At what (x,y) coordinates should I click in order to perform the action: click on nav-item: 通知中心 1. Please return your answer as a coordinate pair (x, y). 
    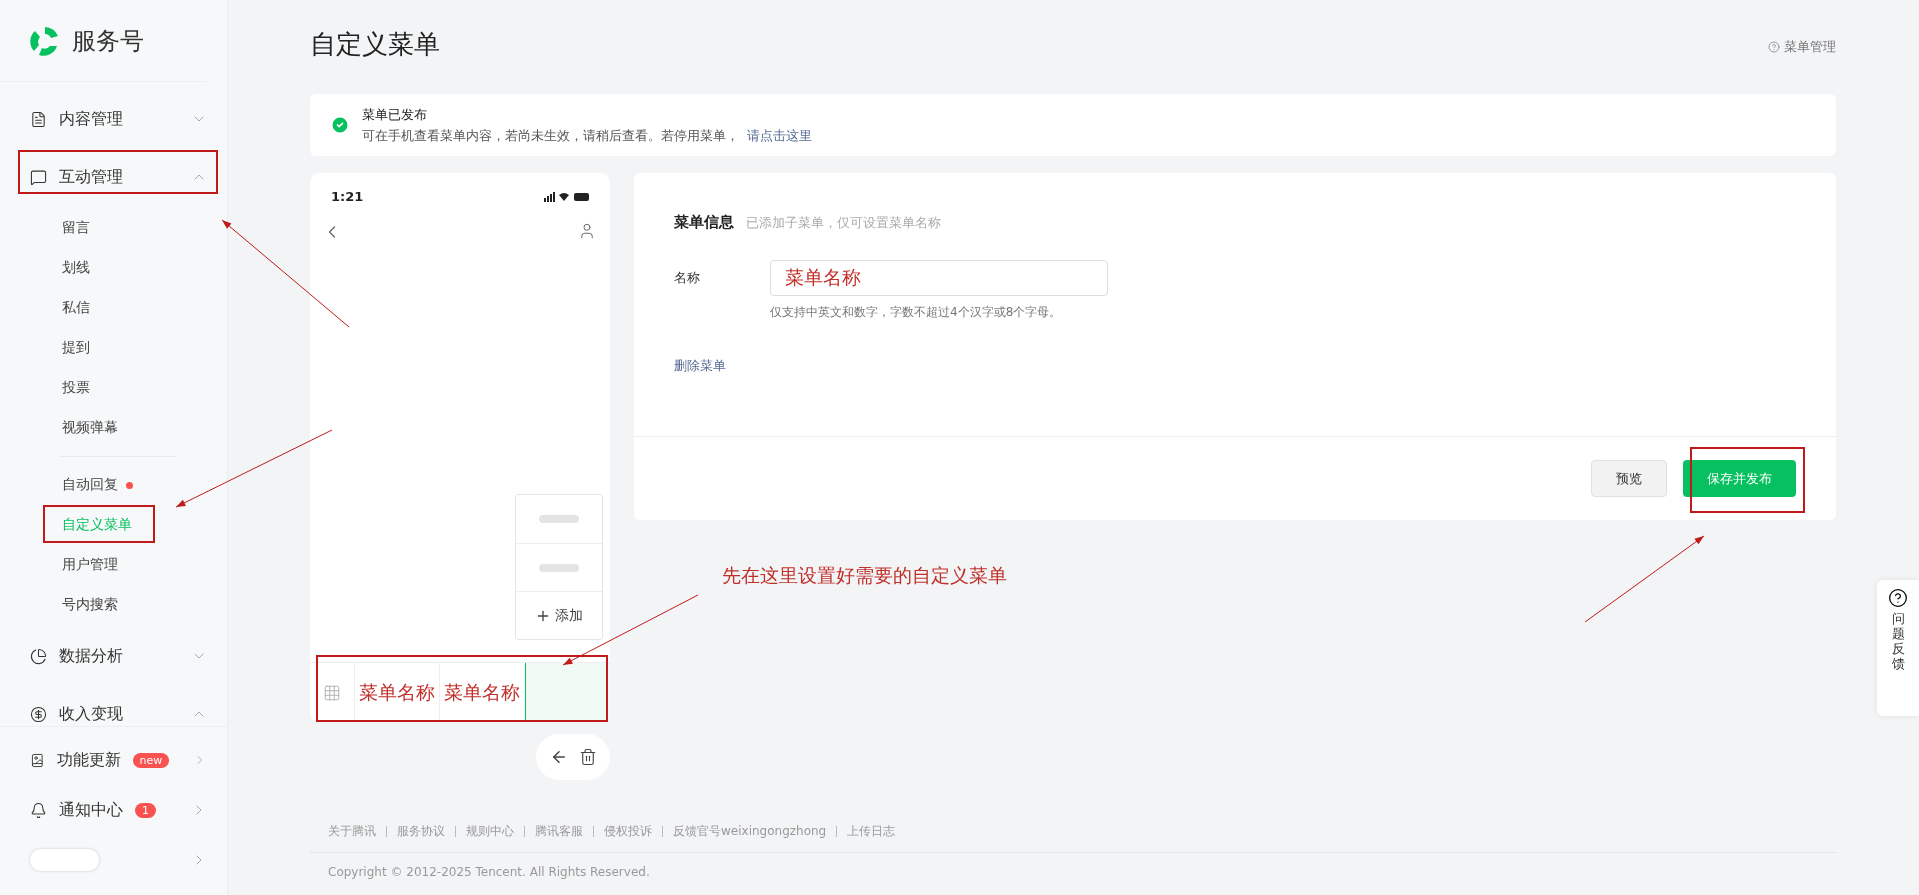
    Looking at the image, I should click on (113, 810).